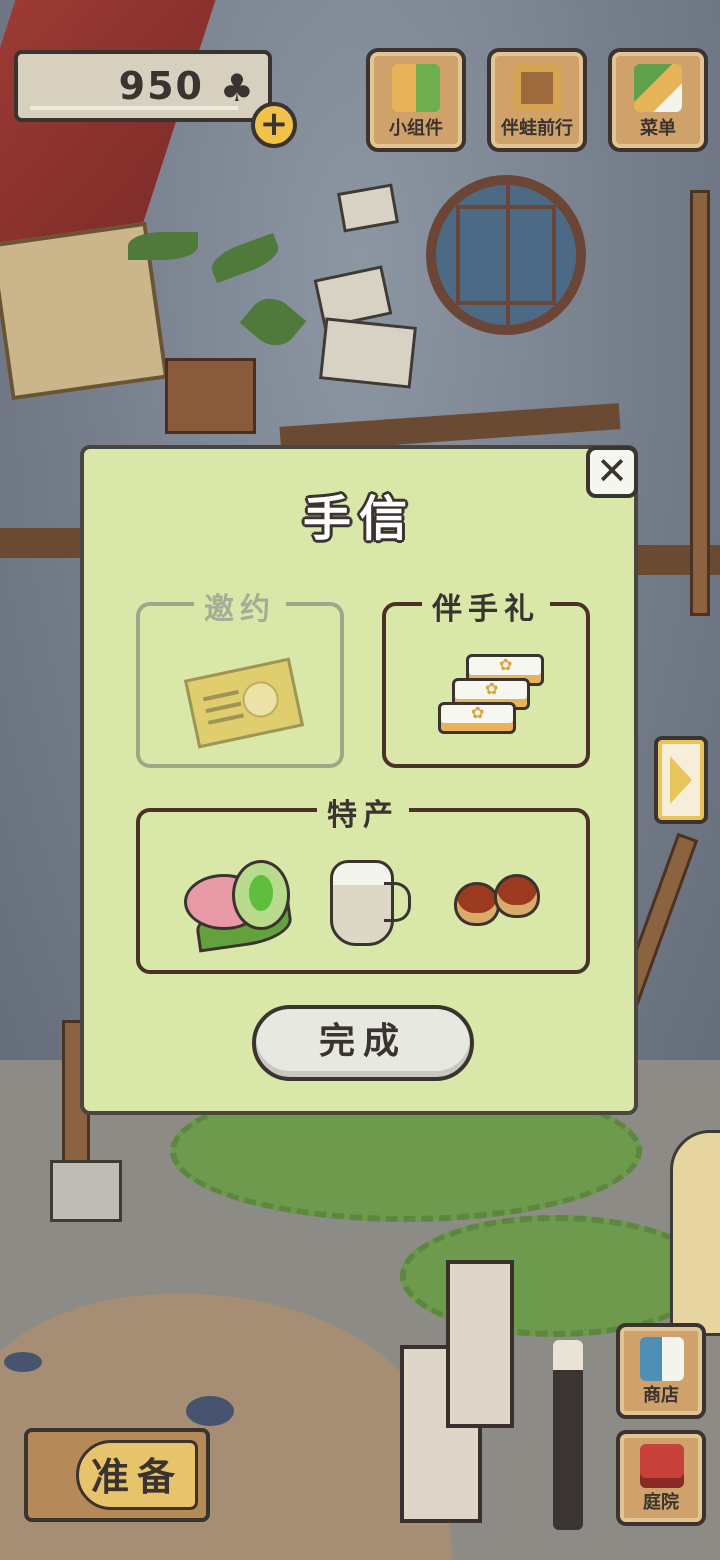 This screenshot has width=720, height=1560. Describe the element at coordinates (86, 1191) in the screenshot. I see `coat-stand-base` at that location.